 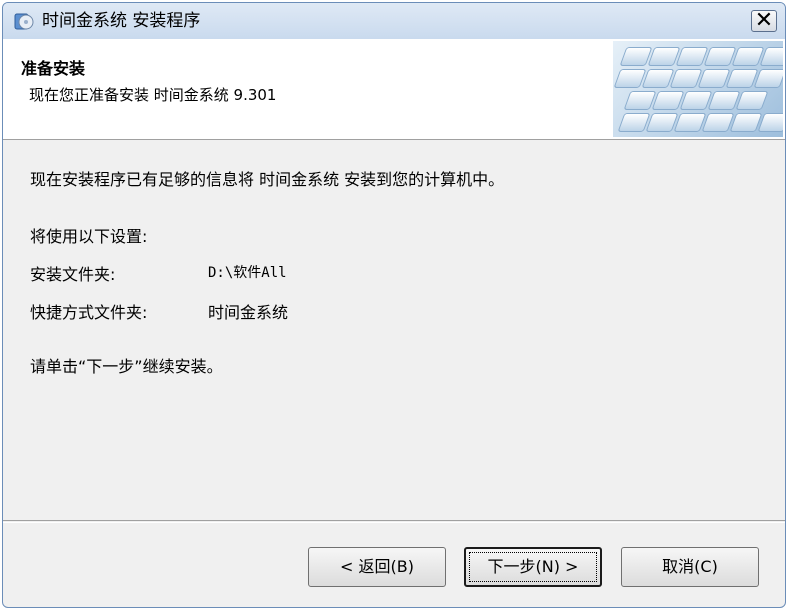 I want to click on keyboard-banner-image, so click(x=698, y=89).